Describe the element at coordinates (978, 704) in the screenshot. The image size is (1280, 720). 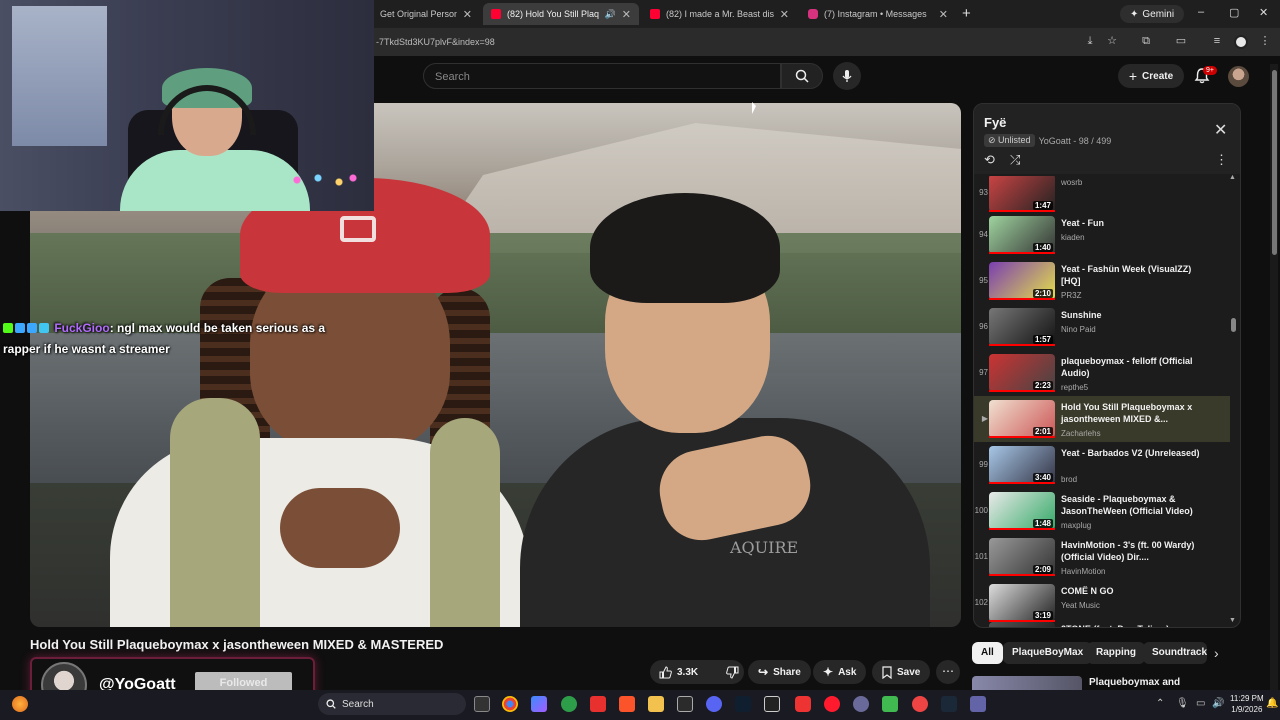
I see `teams-icon` at that location.